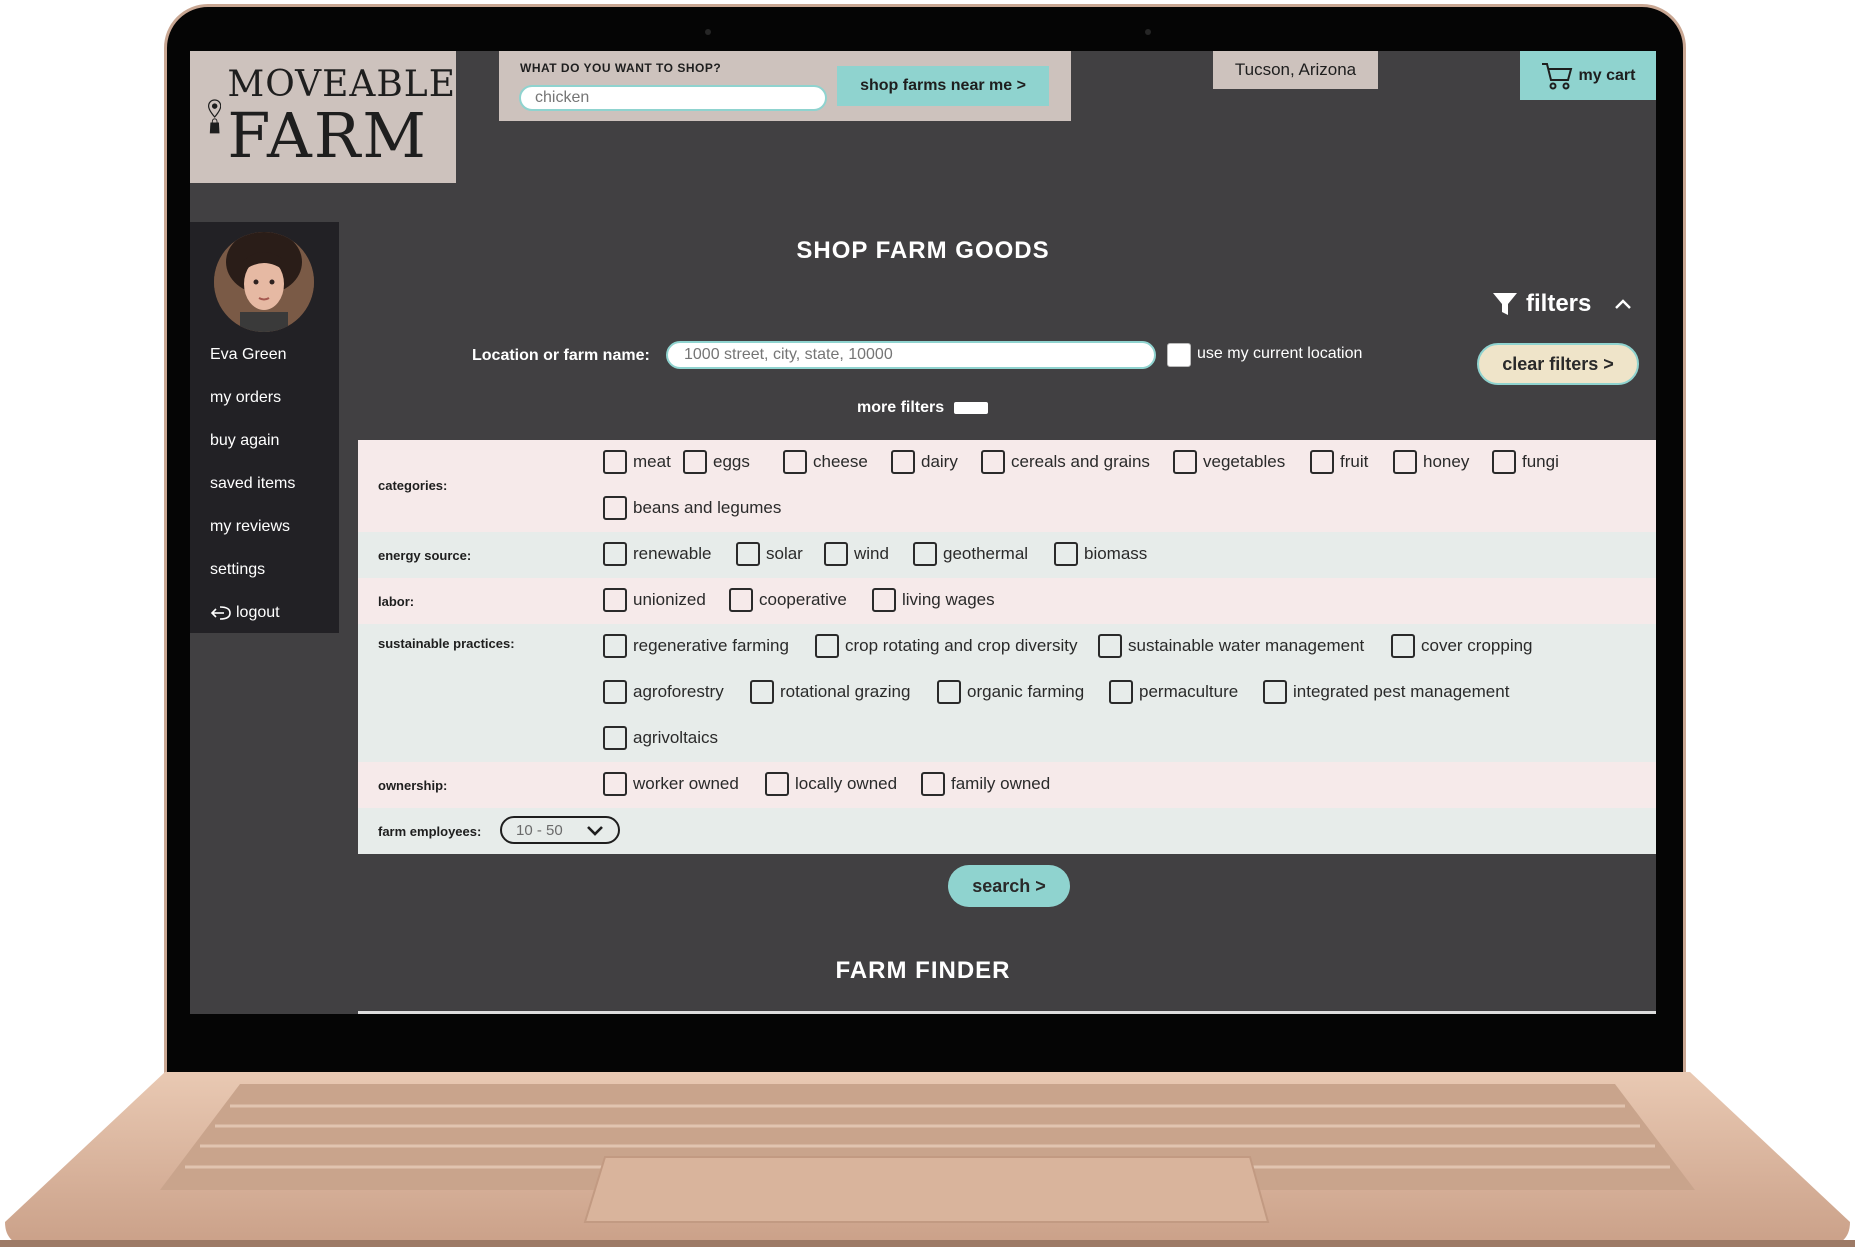 The image size is (1855, 1247). What do you see at coordinates (657, 554) in the screenshot?
I see `filter-option: renewable` at bounding box center [657, 554].